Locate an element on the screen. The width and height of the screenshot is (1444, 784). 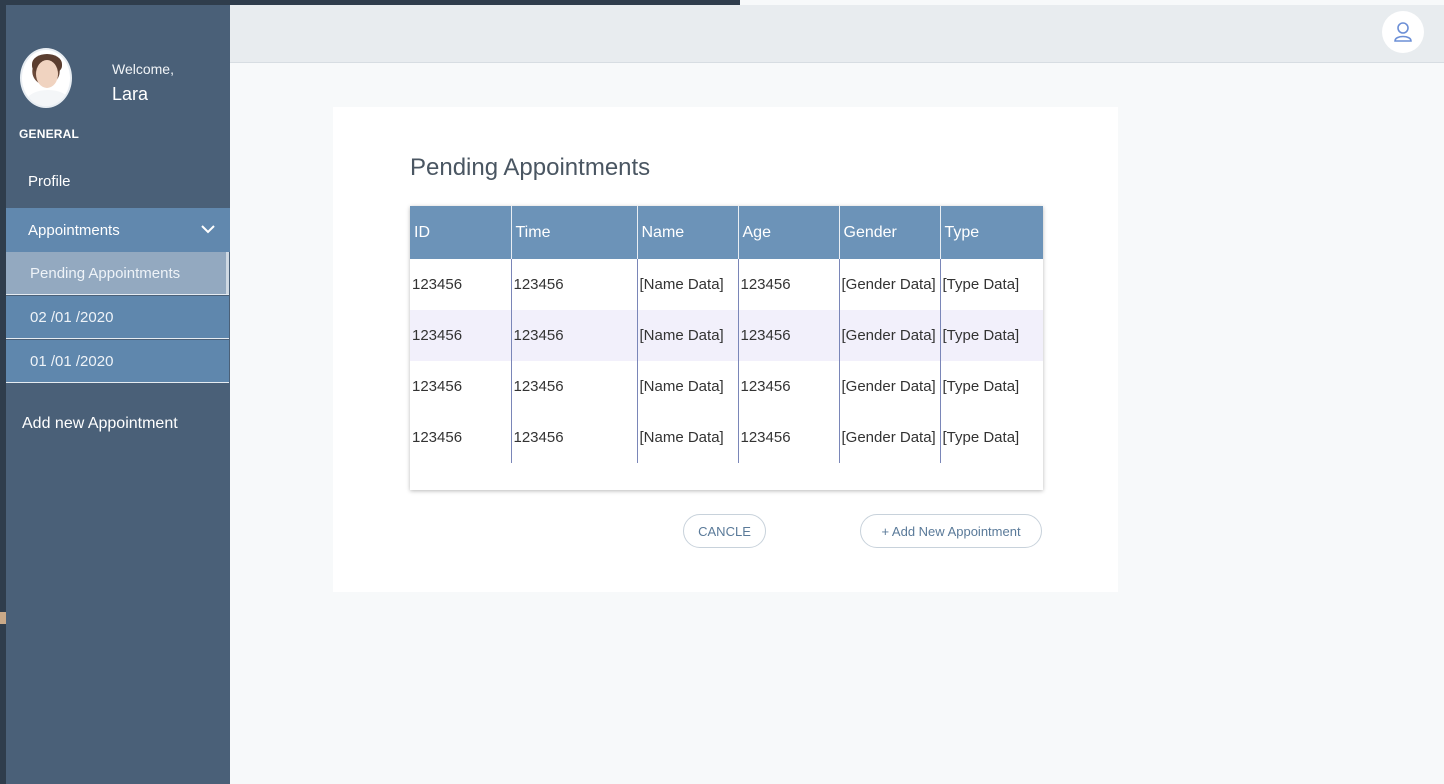
sidebar-subitem-date: 01 /01 /2020 is located at coordinates (117, 361).